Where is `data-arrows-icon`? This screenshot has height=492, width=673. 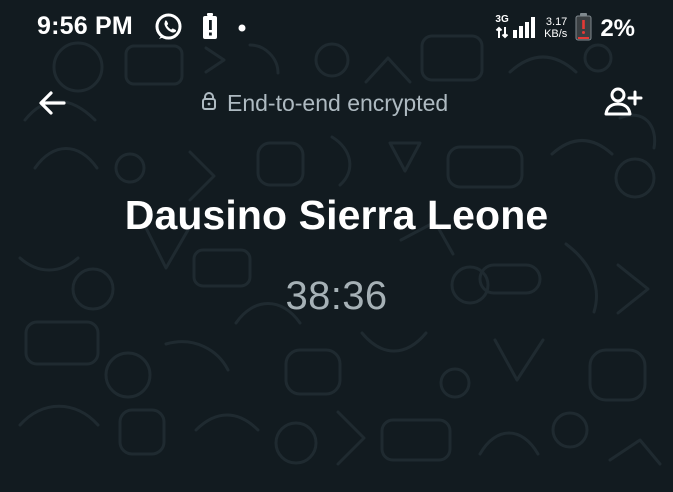
data-arrows-icon is located at coordinates (502, 35).